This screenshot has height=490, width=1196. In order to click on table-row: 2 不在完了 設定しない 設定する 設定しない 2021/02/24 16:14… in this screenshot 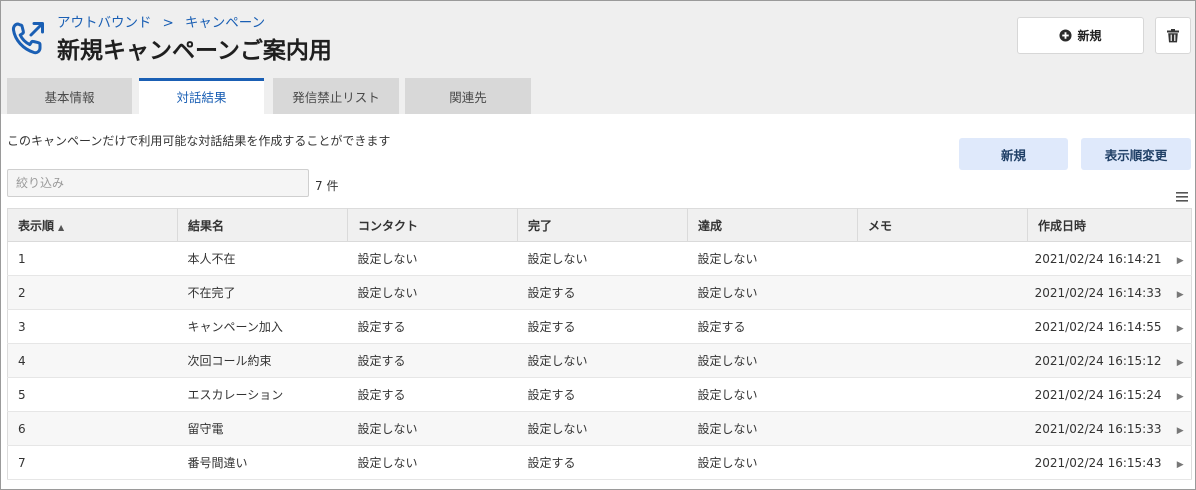, I will do `click(599, 292)`.